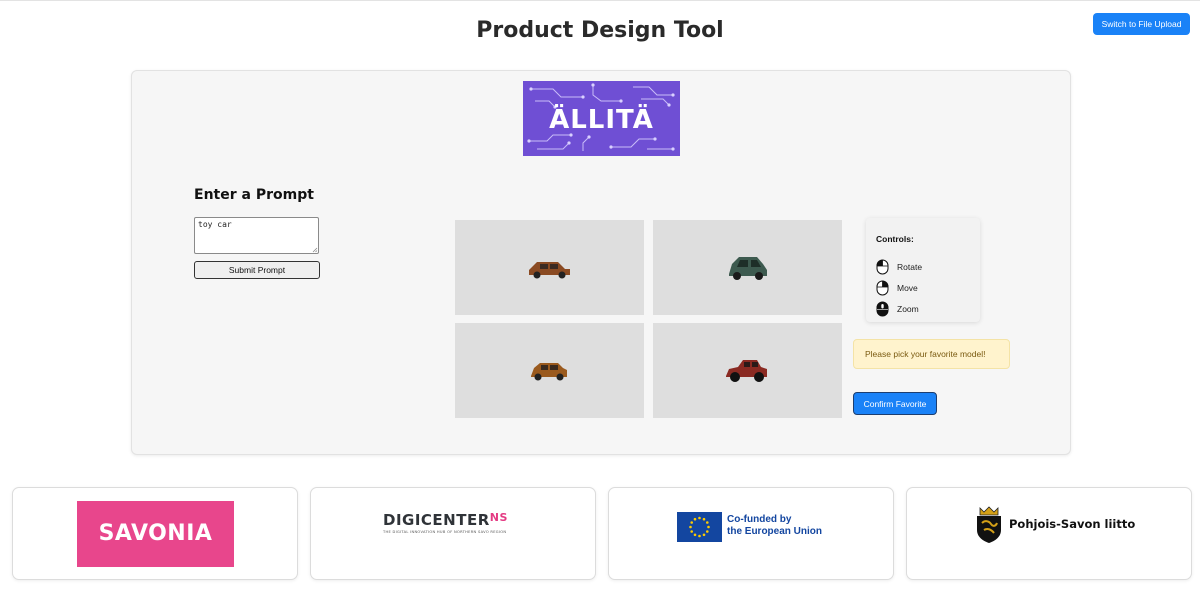 This screenshot has height=589, width=1200. What do you see at coordinates (257, 270) in the screenshot?
I see `submit-prompt-button: Submit Prompt` at bounding box center [257, 270].